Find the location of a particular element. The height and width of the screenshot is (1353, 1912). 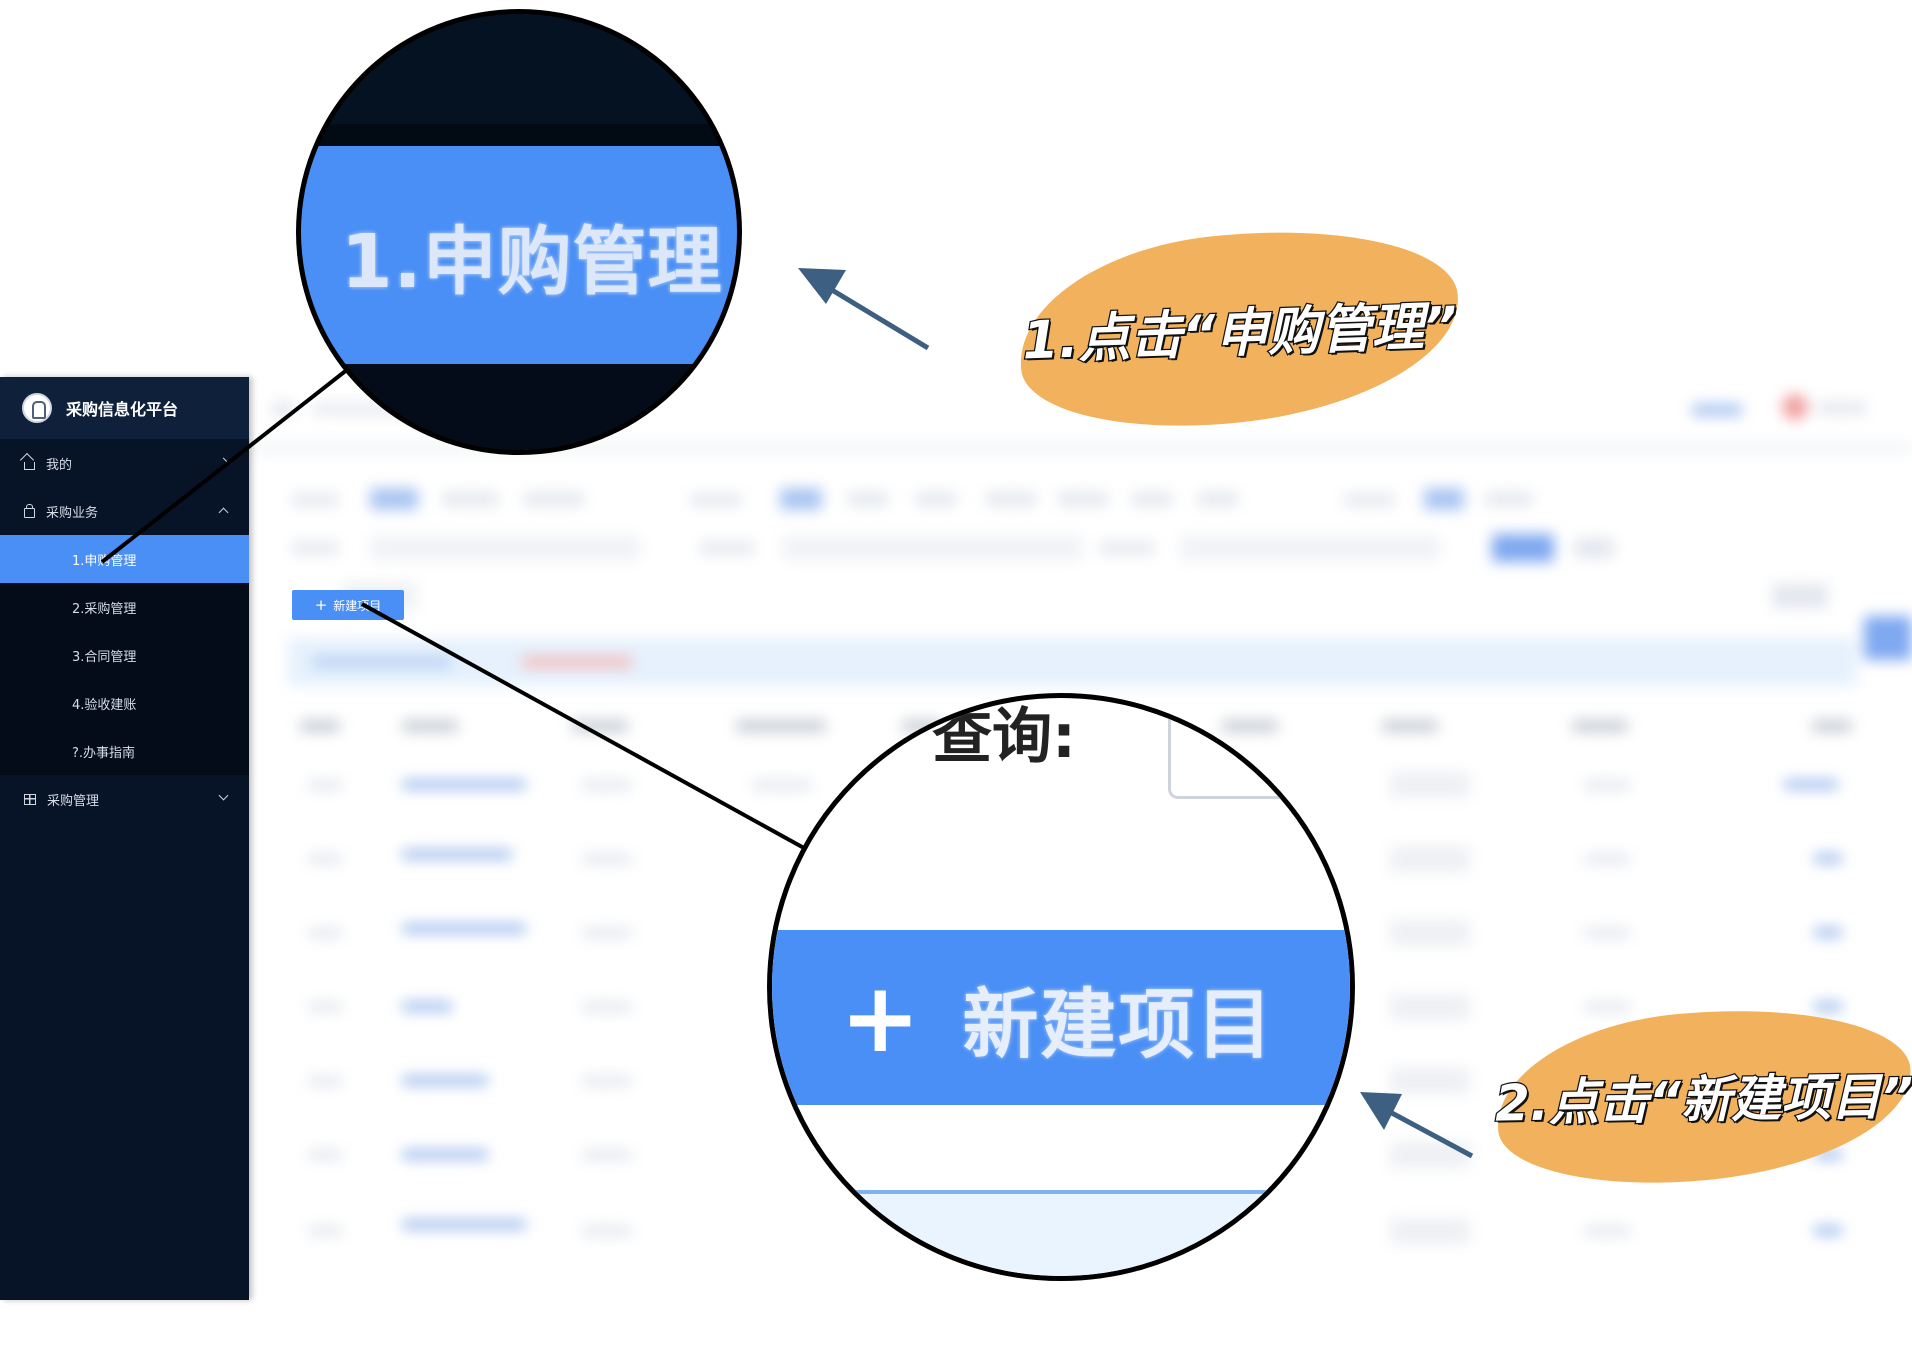

sidebar-item-label: ?.办事指南 is located at coordinates (104, 753).